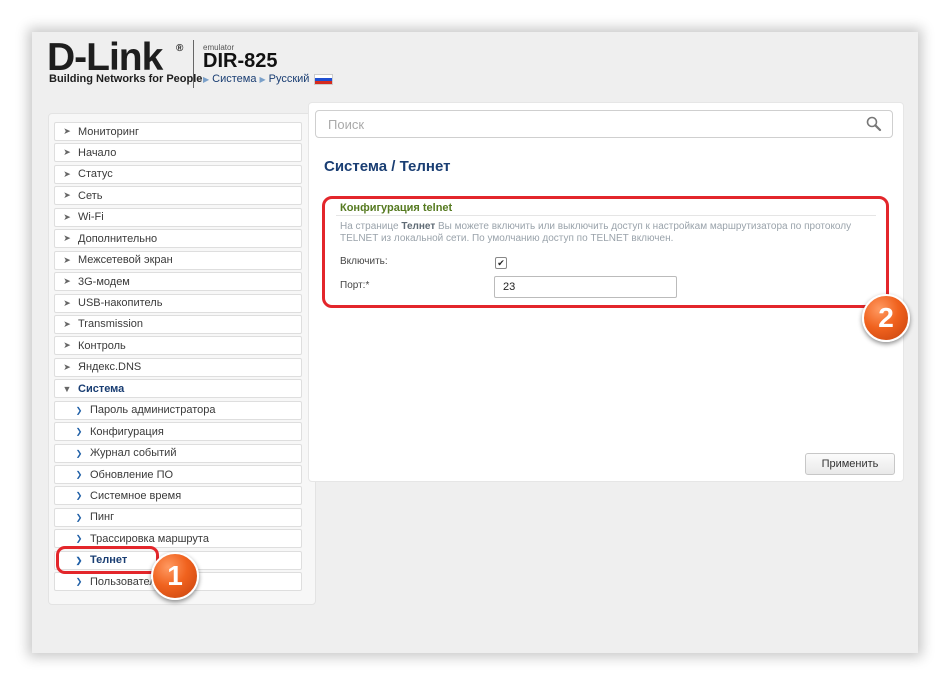  What do you see at coordinates (193, 64) in the screenshot?
I see `header-divider` at bounding box center [193, 64].